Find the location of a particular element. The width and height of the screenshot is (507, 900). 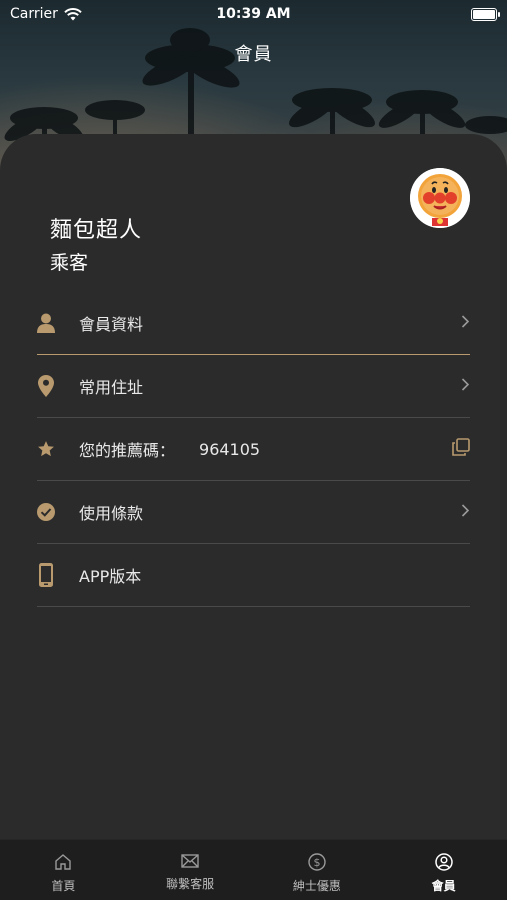

status-bar: Carrier 10:39 AM is located at coordinates (253, 14).